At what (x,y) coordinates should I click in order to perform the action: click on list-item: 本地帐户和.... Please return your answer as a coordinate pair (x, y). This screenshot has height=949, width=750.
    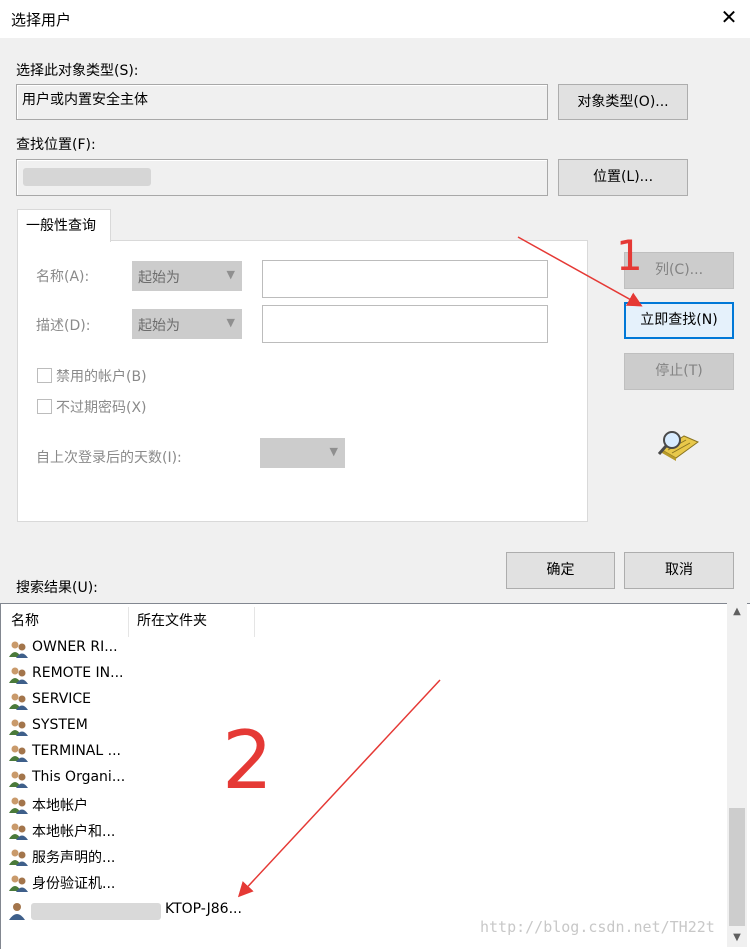
    Looking at the image, I should click on (69, 831).